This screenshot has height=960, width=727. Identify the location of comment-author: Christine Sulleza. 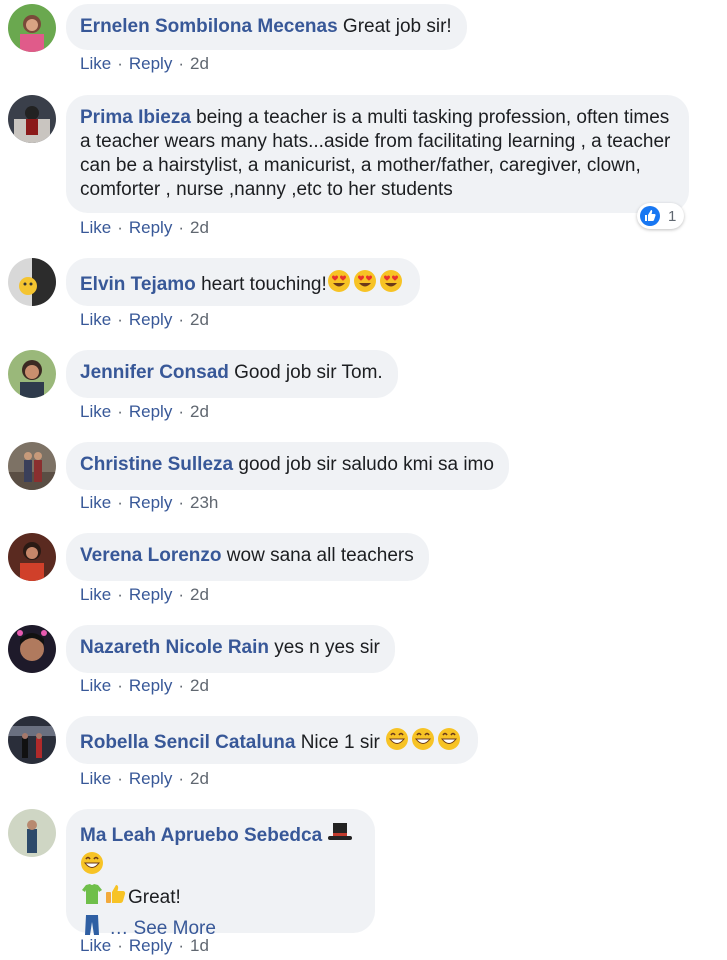
(156, 464).